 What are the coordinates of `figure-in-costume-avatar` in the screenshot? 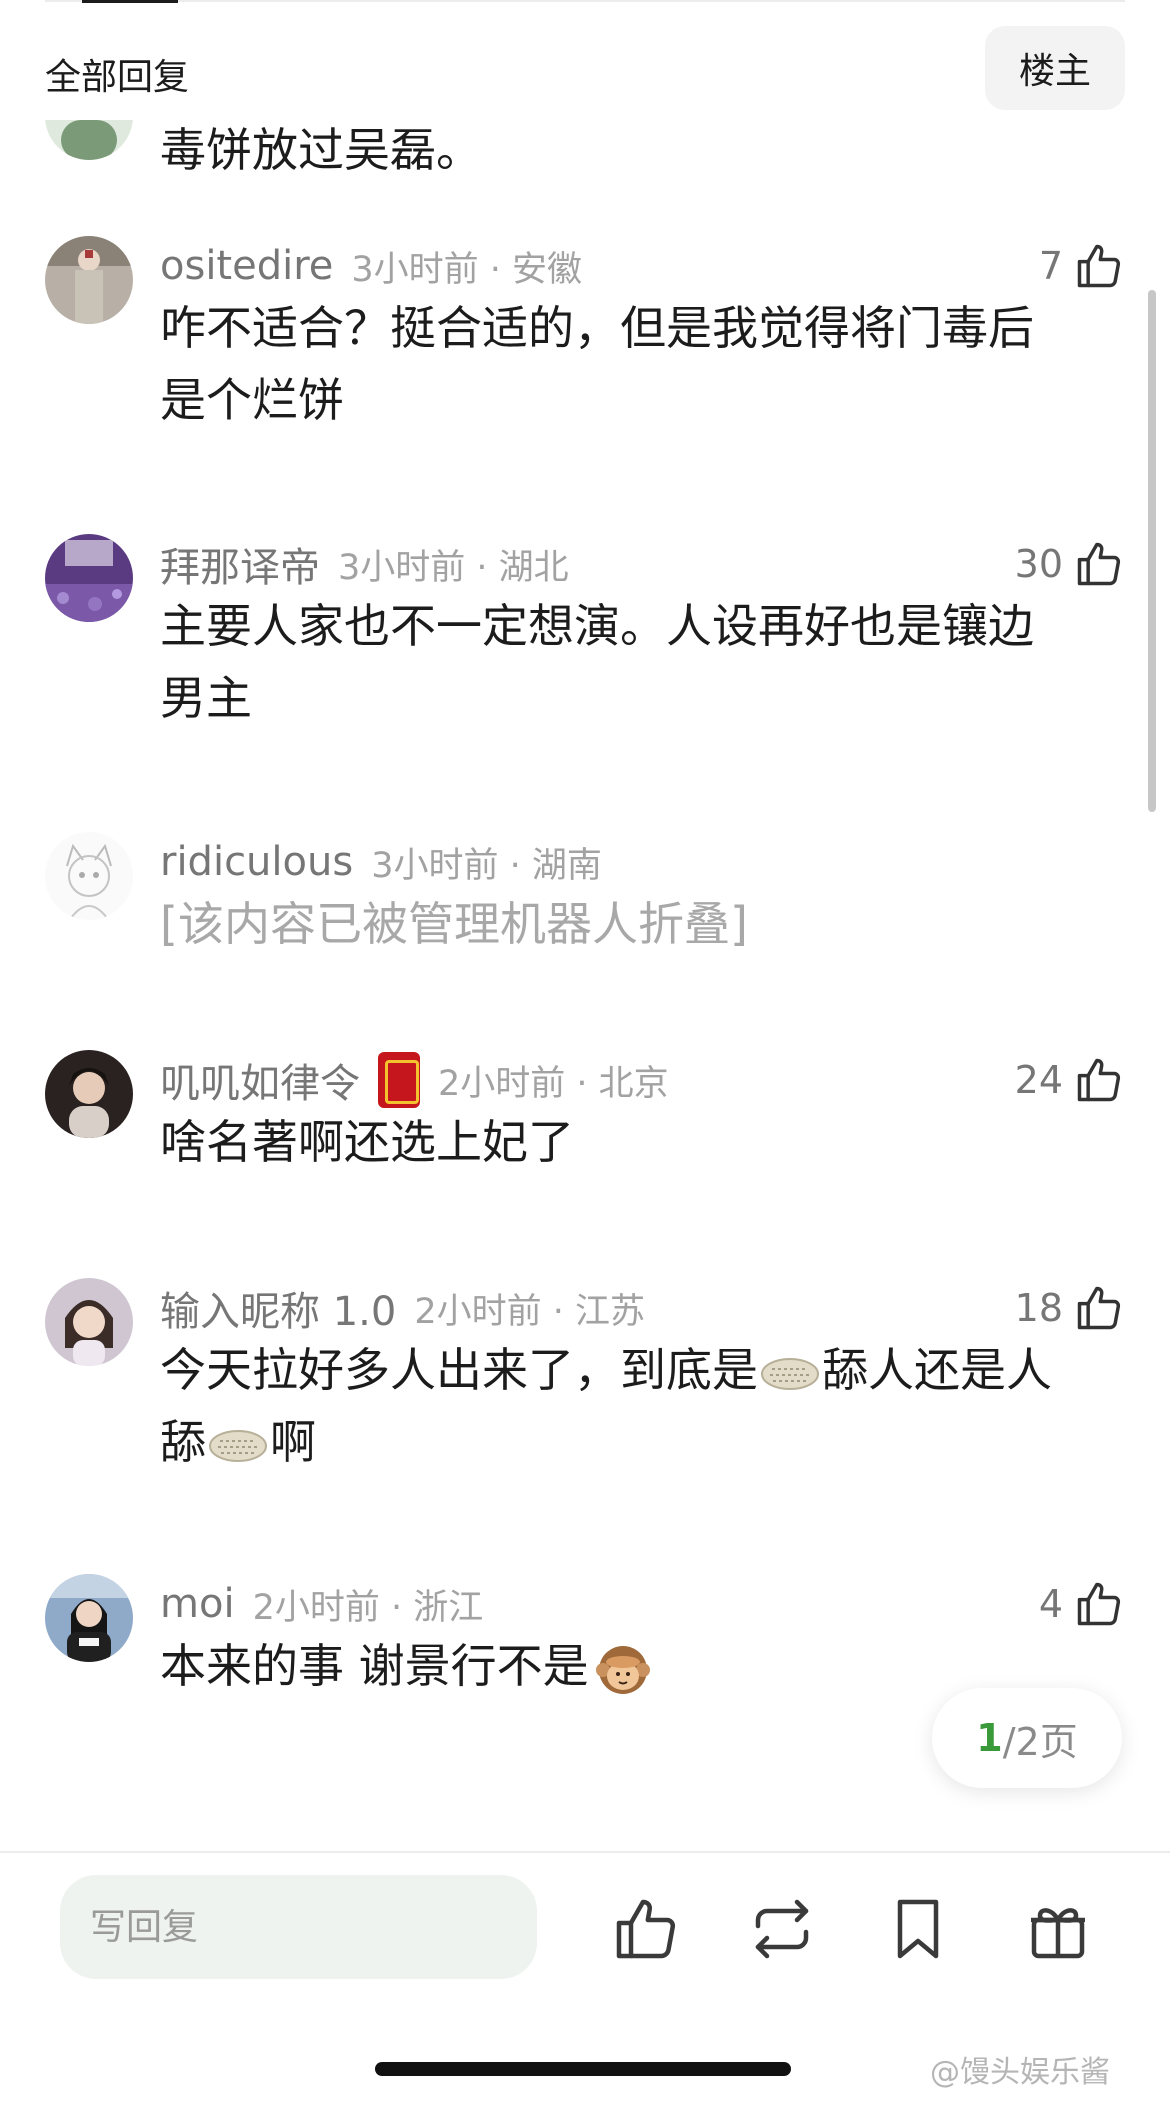 It's located at (89, 280).